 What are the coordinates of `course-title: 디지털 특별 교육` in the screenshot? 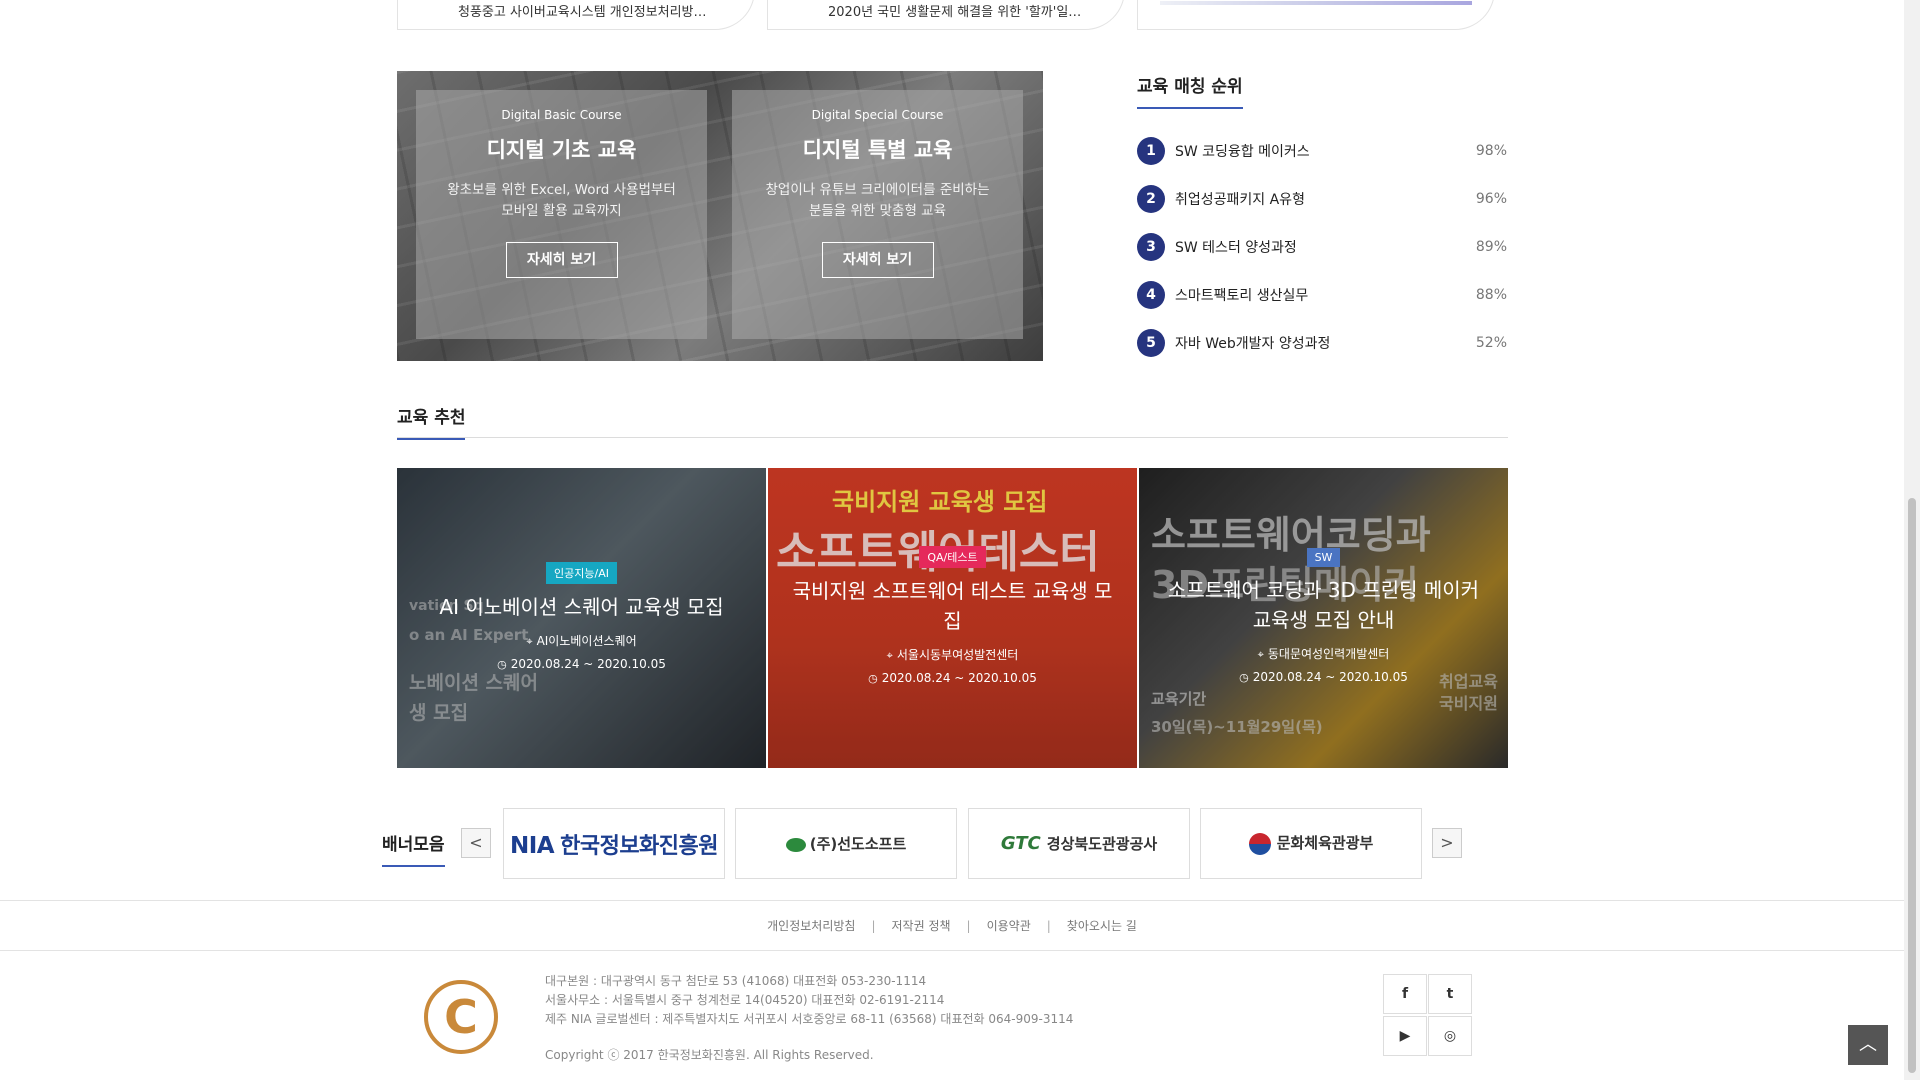 It's located at (877, 150).